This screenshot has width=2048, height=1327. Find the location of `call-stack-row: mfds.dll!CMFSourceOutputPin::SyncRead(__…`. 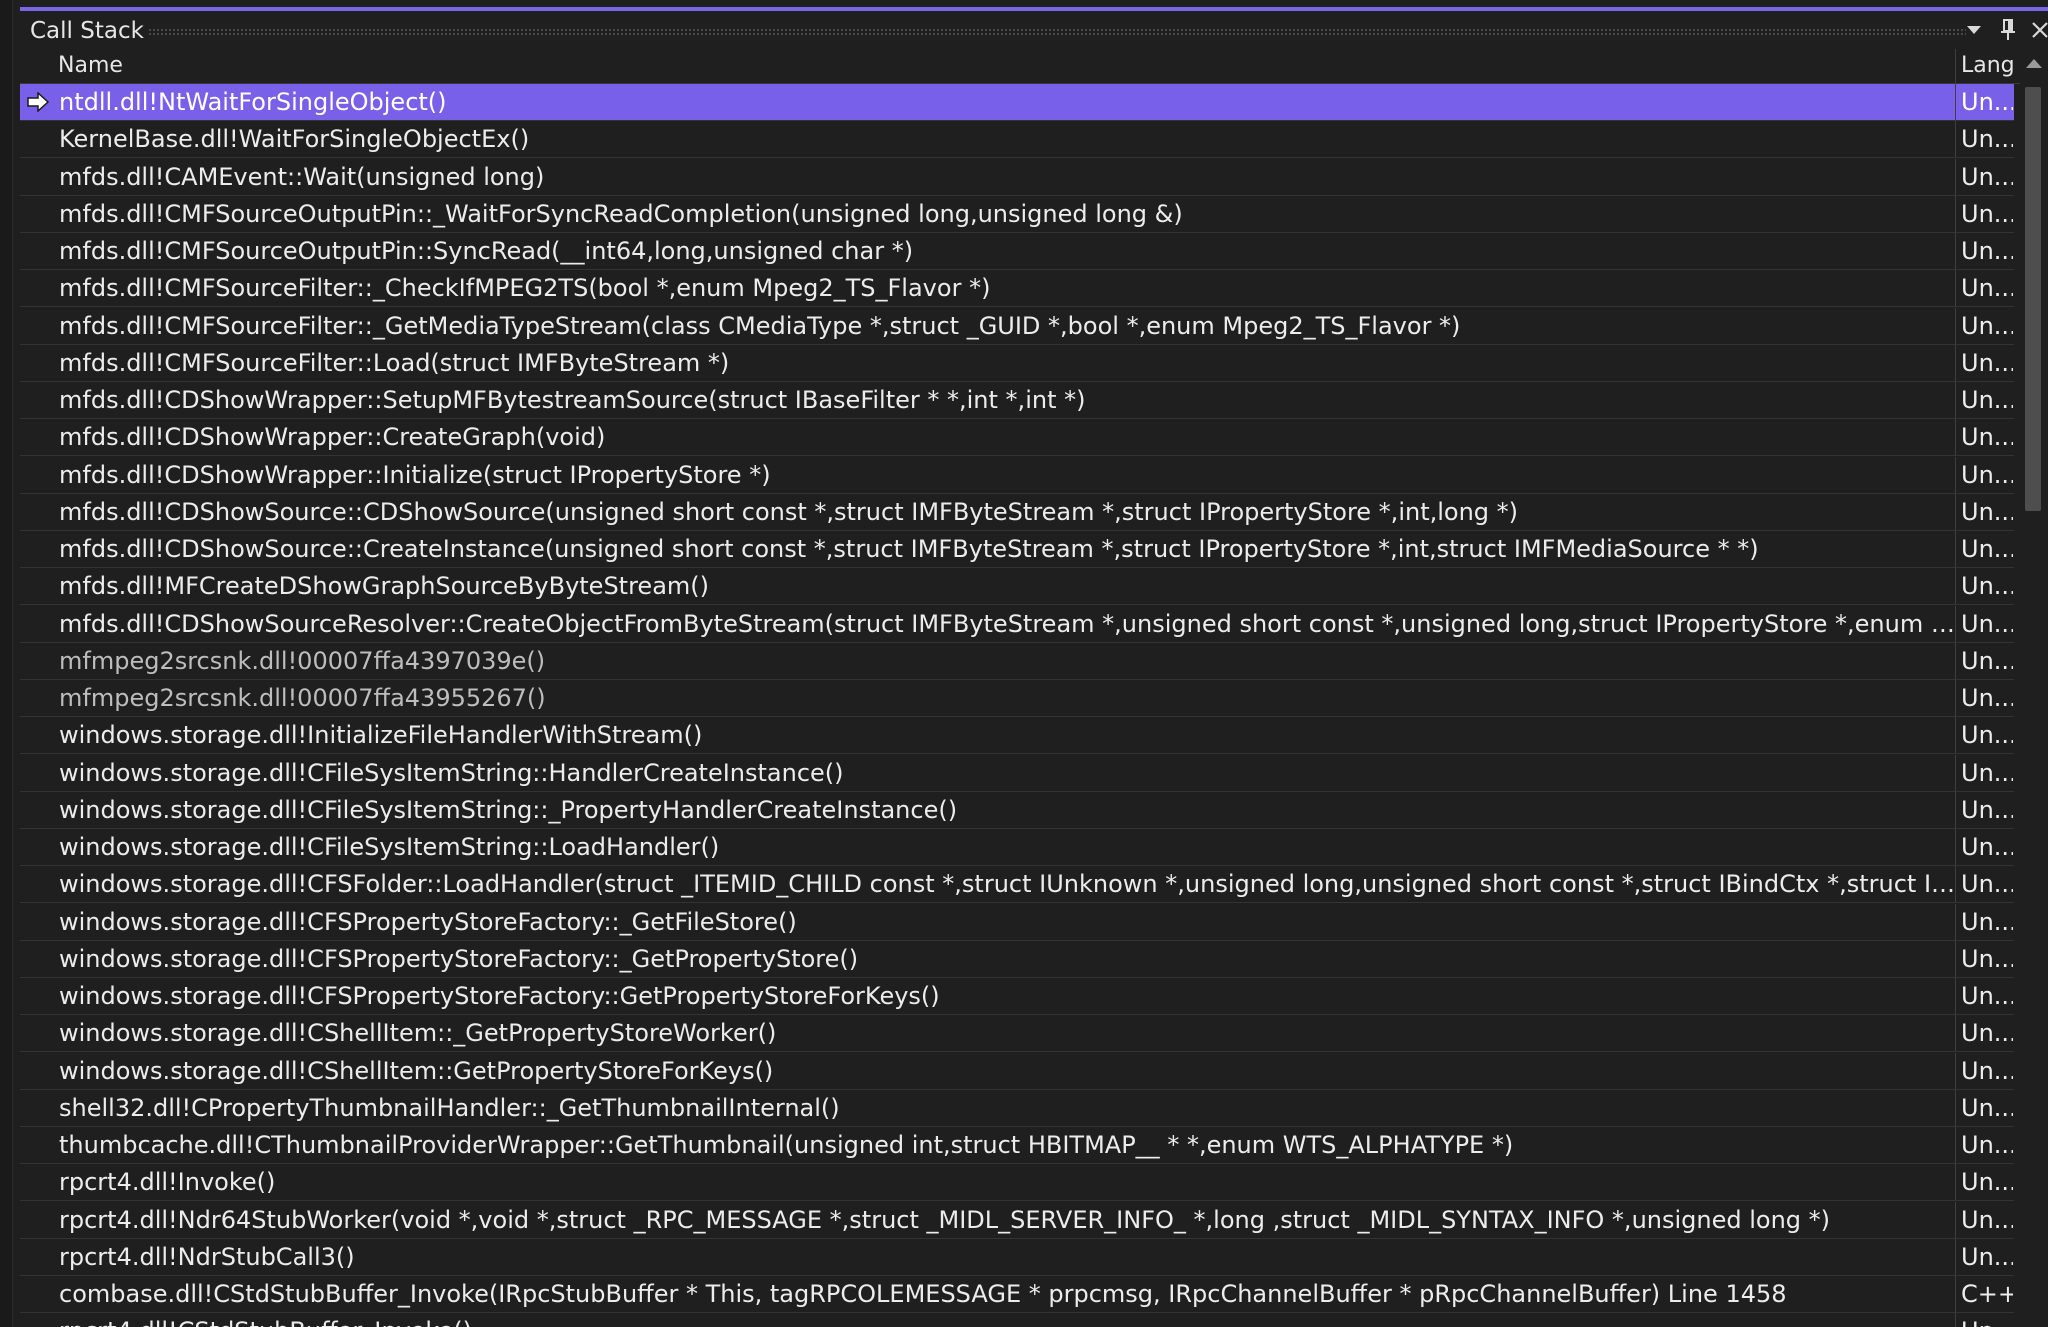

call-stack-row: mfds.dll!CMFSourceOutputPin::SyncRead(__… is located at coordinates (1017, 251).